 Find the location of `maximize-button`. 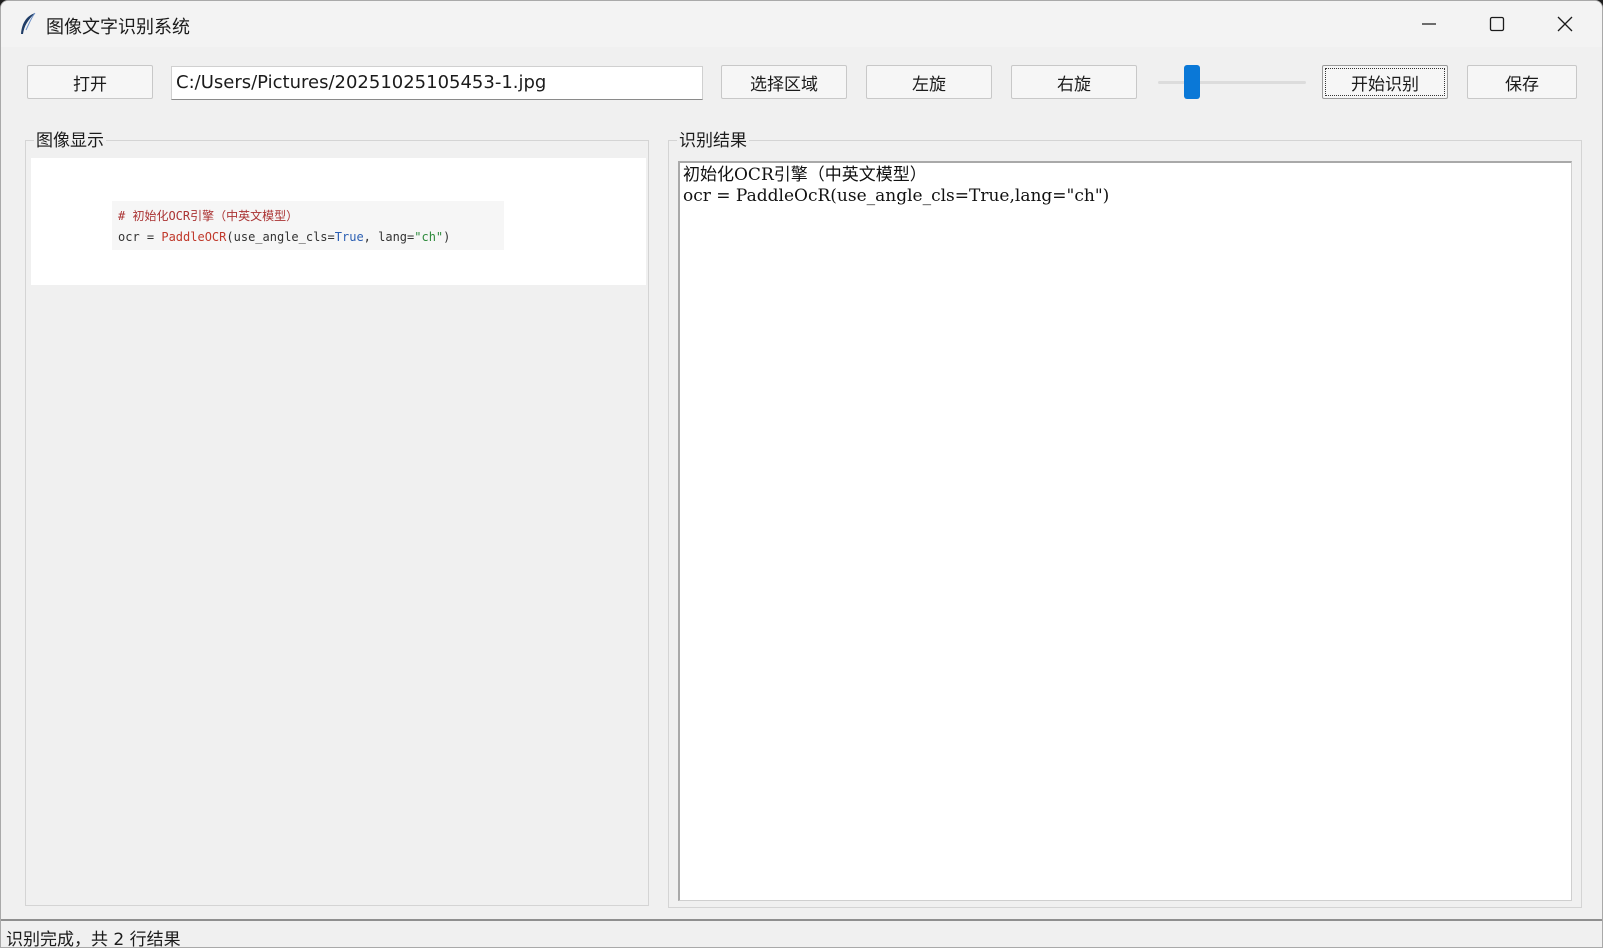

maximize-button is located at coordinates (1497, 24).